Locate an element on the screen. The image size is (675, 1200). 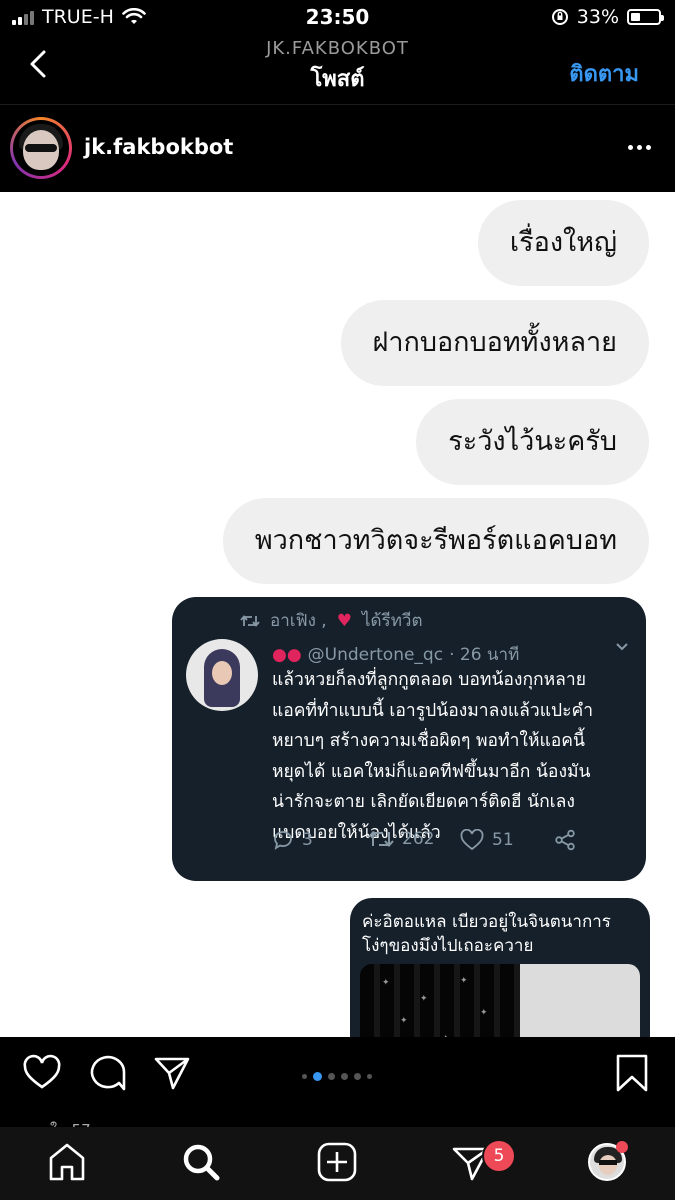
retweet-by: อาเฟิง , is located at coordinates (298, 621).